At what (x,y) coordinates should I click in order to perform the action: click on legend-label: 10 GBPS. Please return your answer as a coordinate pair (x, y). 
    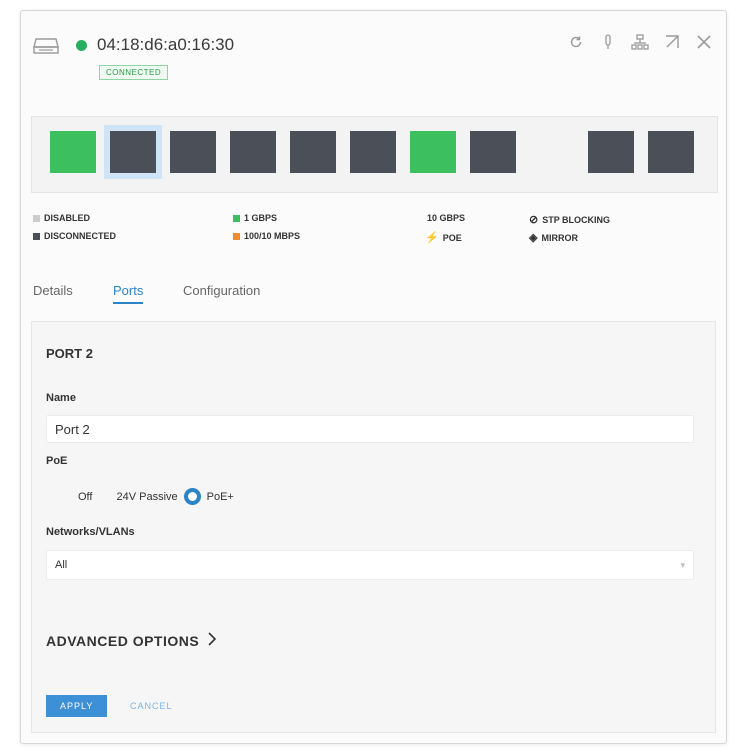
    Looking at the image, I should click on (446, 218).